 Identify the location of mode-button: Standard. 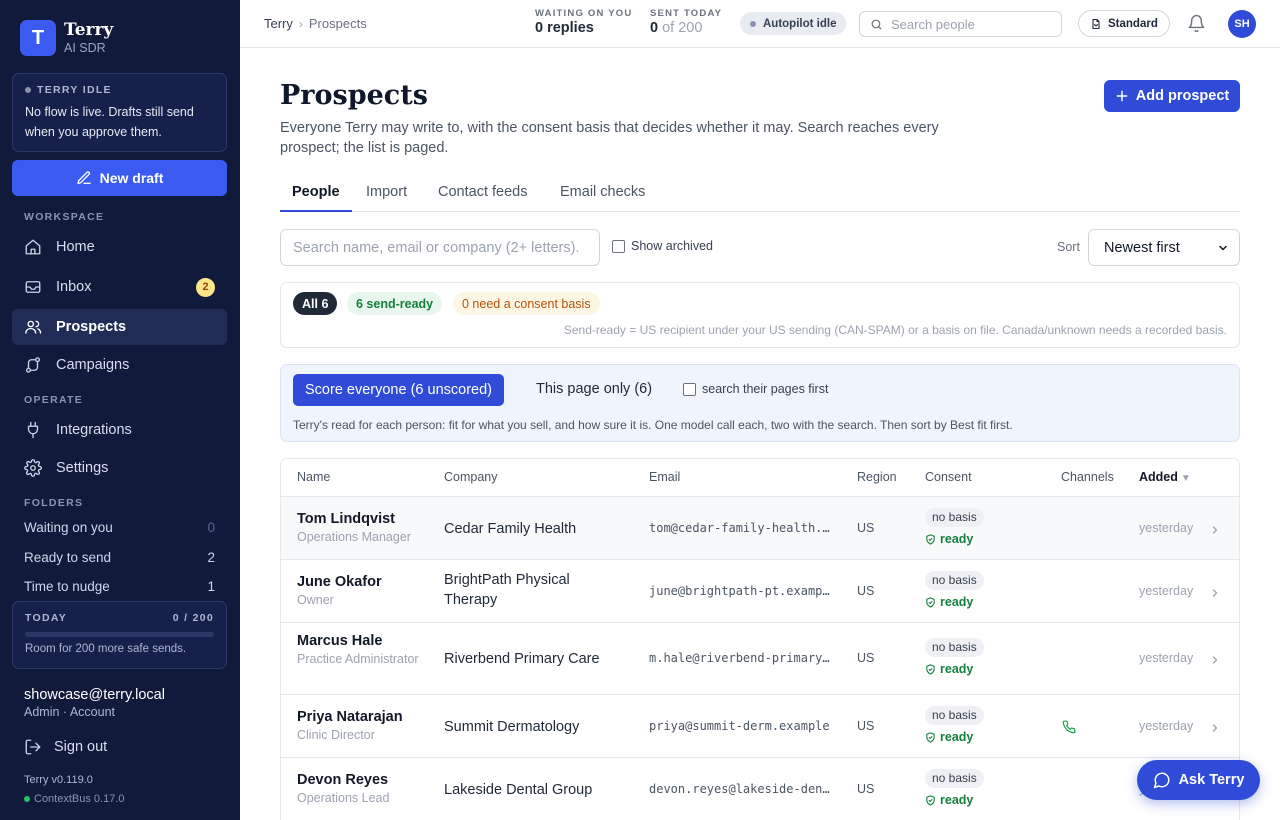
(1124, 23).